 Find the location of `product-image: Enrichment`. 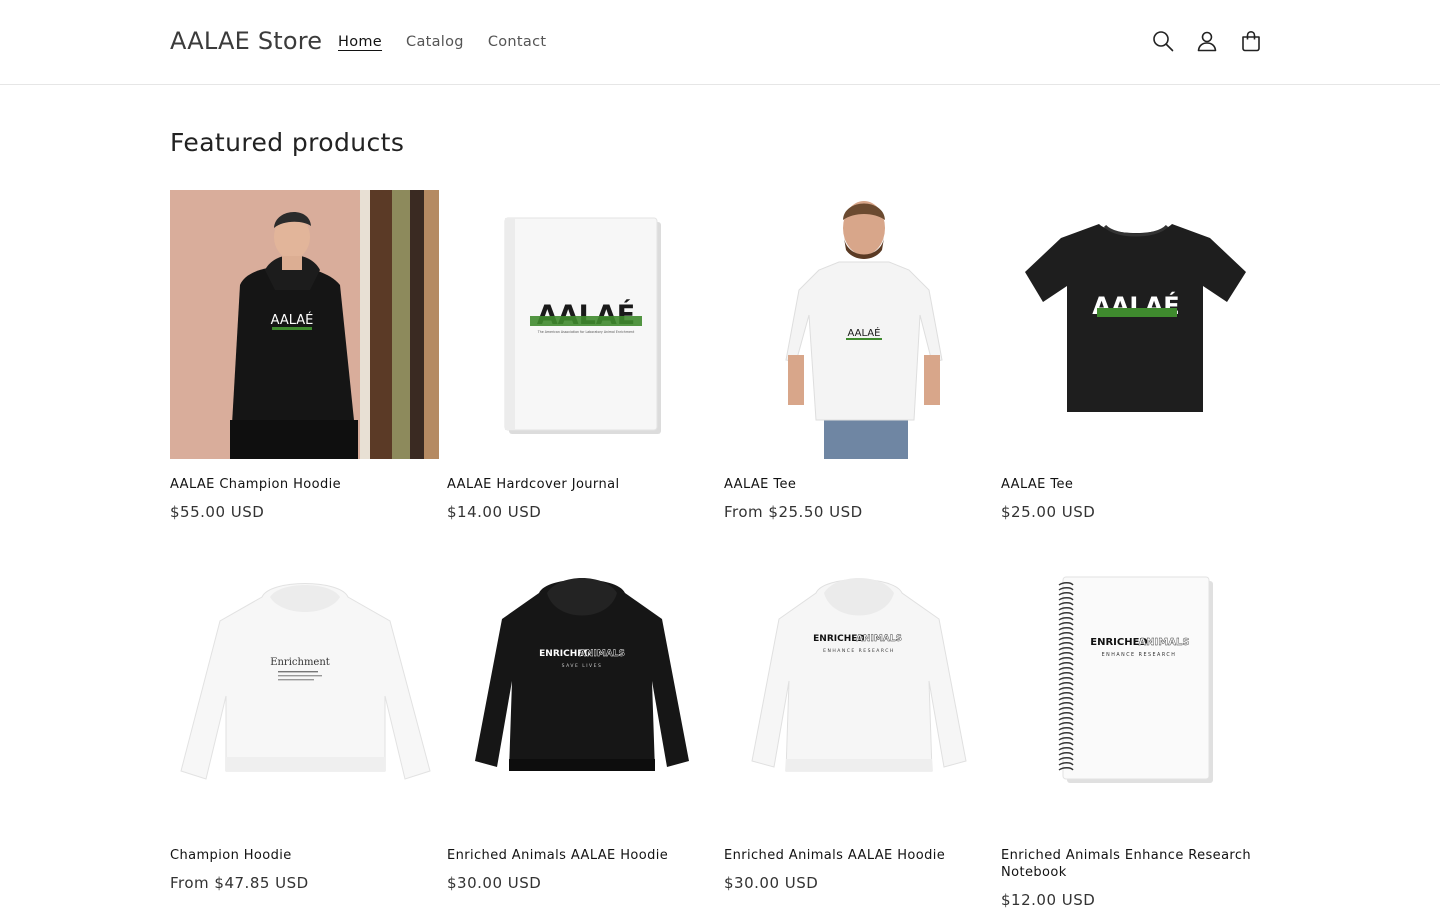

product-image: Enrichment is located at coordinates (304, 695).